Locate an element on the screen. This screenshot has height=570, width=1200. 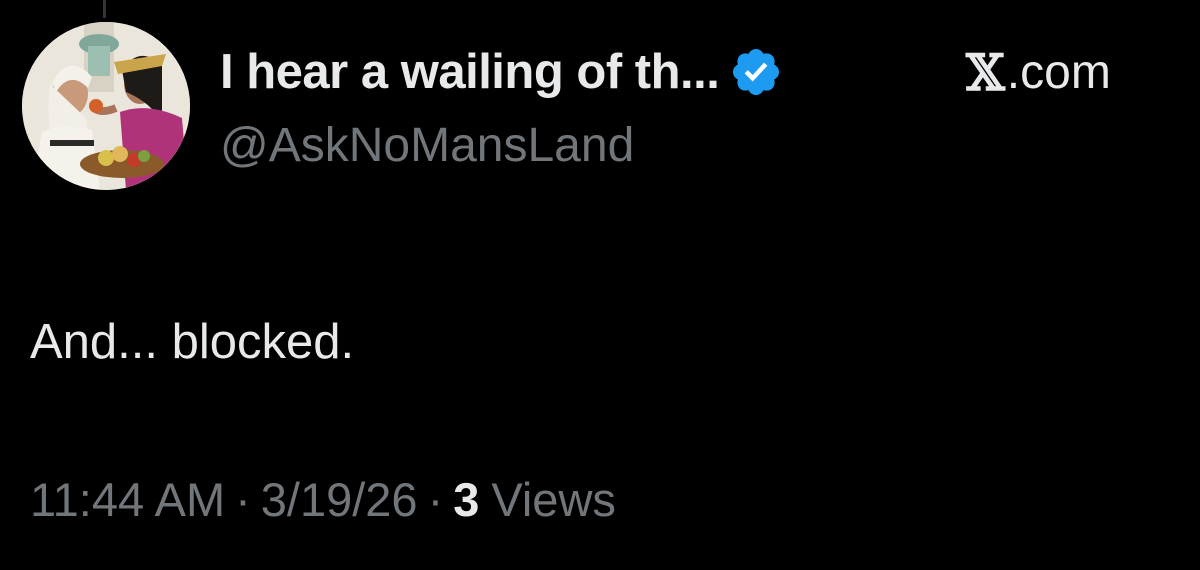
site-watermark: 𝕏 .com is located at coordinates (1038, 72).